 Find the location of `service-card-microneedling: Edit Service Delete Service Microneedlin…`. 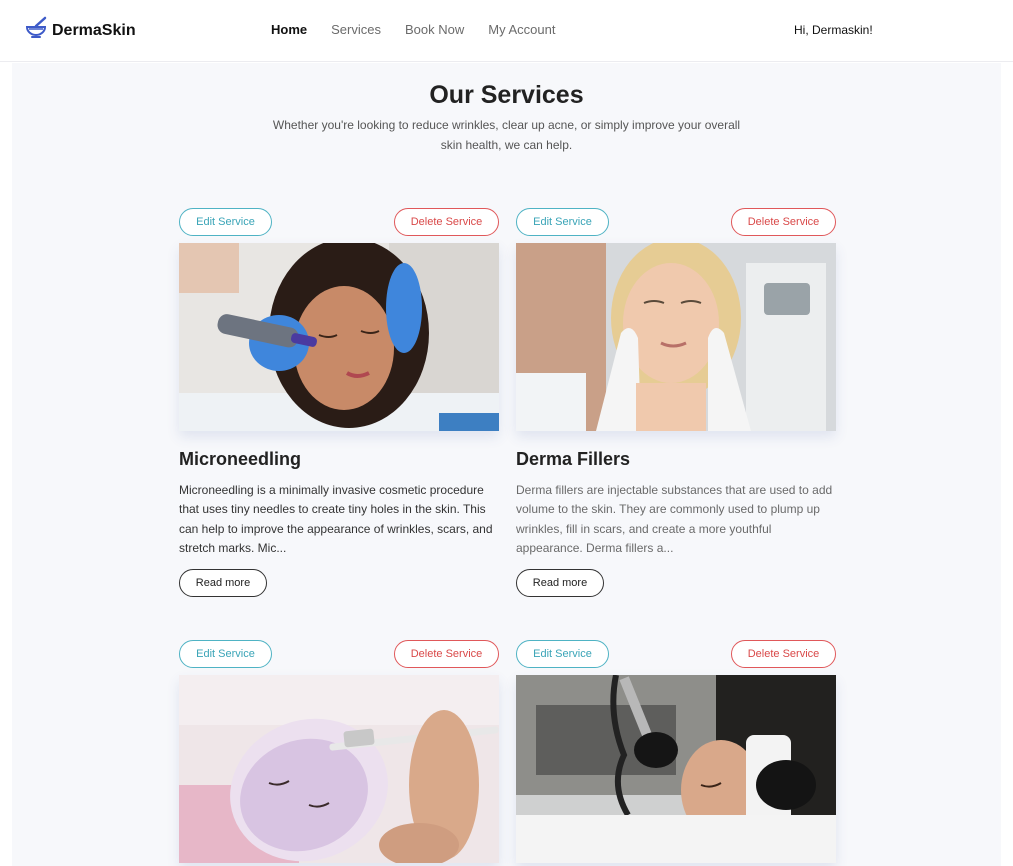

service-card-microneedling: Edit Service Delete Service Microneedlin… is located at coordinates (339, 403).